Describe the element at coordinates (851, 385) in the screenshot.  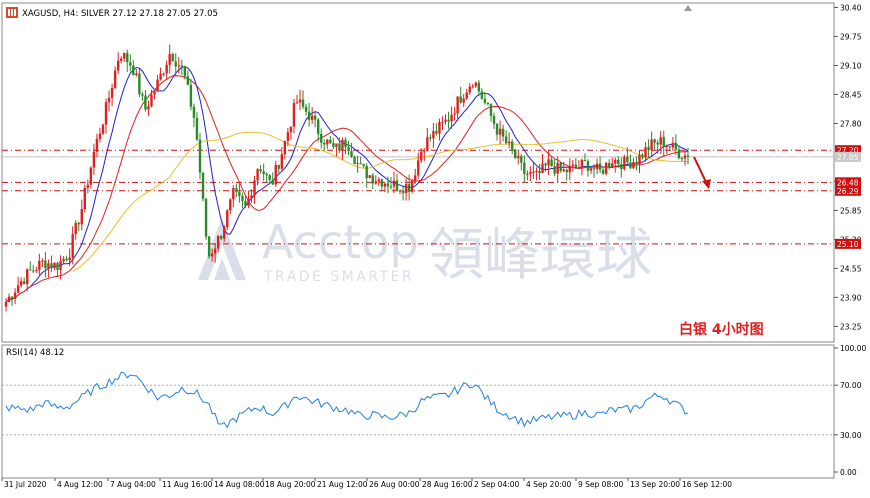
I see `rsi-tick-label: 70.00` at that location.